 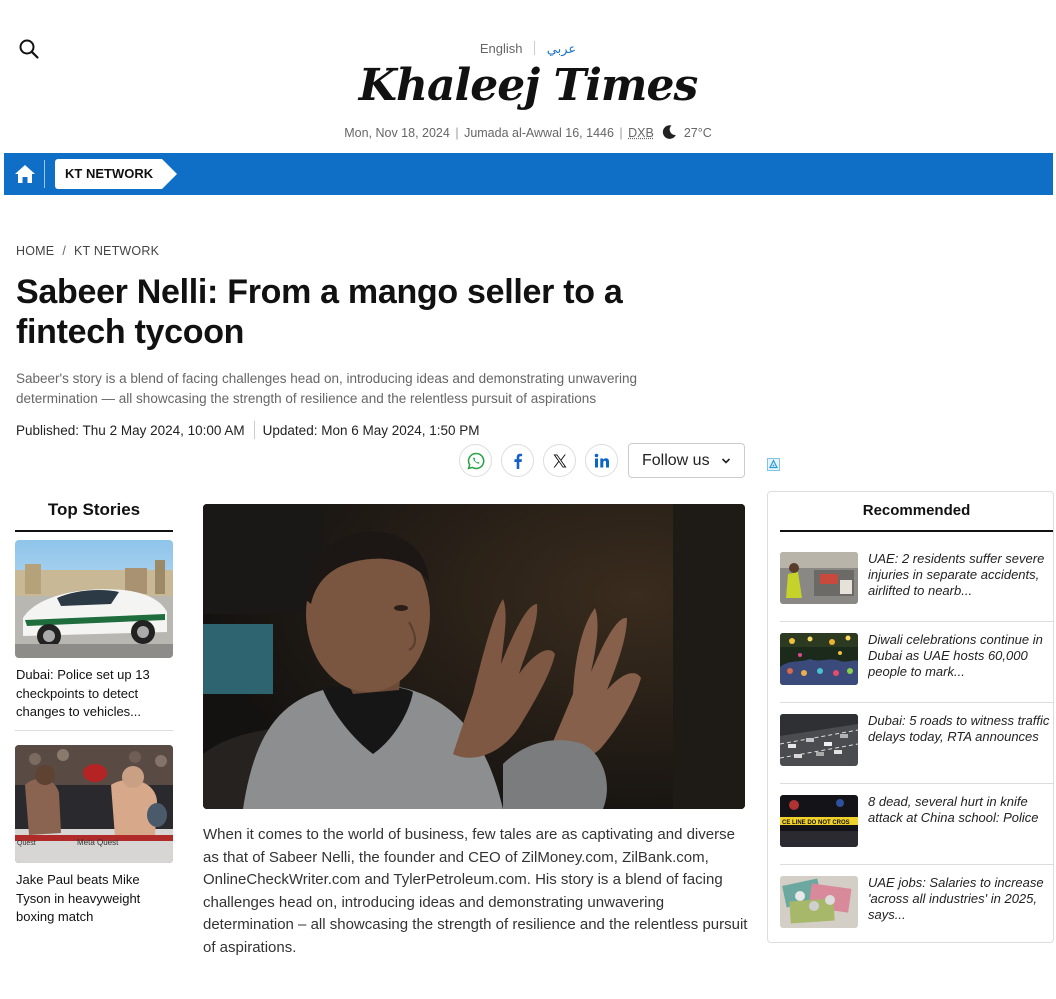 What do you see at coordinates (44, 174) in the screenshot?
I see `nav-divider` at bounding box center [44, 174].